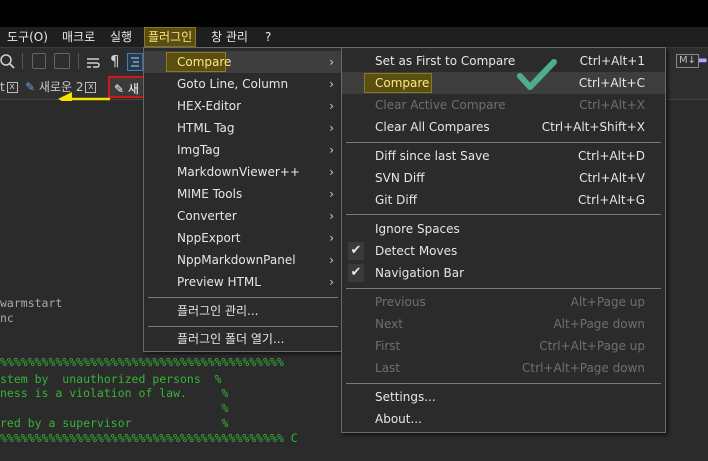  Describe the element at coordinates (503, 229) in the screenshot. I see `menu-item-ignore-spaces: Ignore Spaces` at that location.